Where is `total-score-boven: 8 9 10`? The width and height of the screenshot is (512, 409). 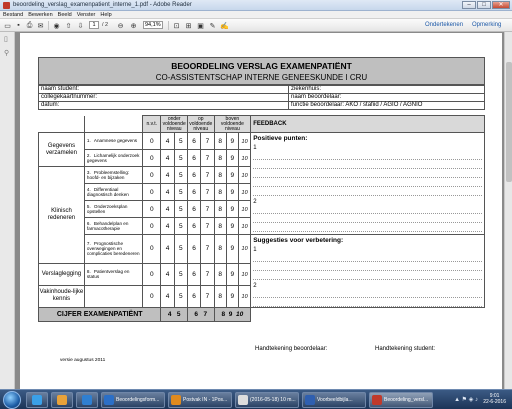 total-score-boven: 8 9 10 is located at coordinates (232, 314).